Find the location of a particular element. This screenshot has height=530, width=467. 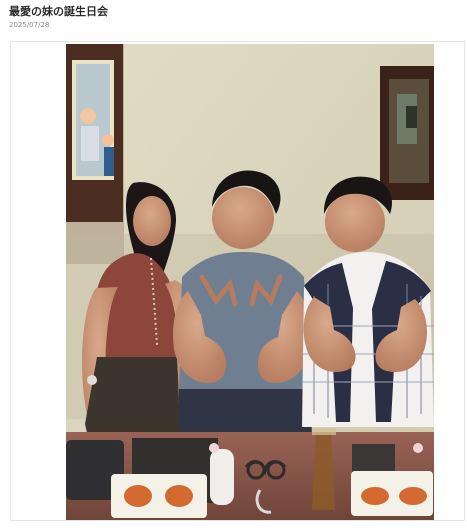

post-date: 2025/07/28 is located at coordinates (29, 25).